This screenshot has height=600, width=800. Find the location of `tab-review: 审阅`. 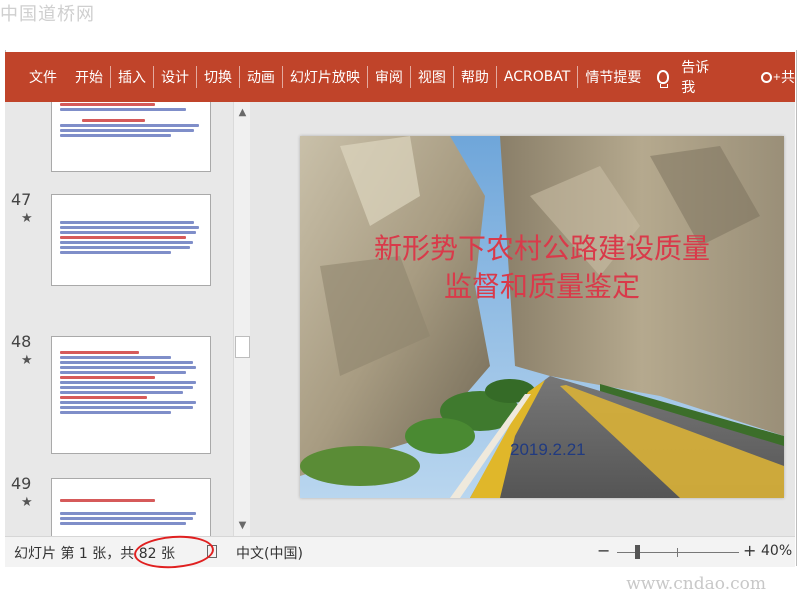

tab-review: 审阅 is located at coordinates (389, 77).